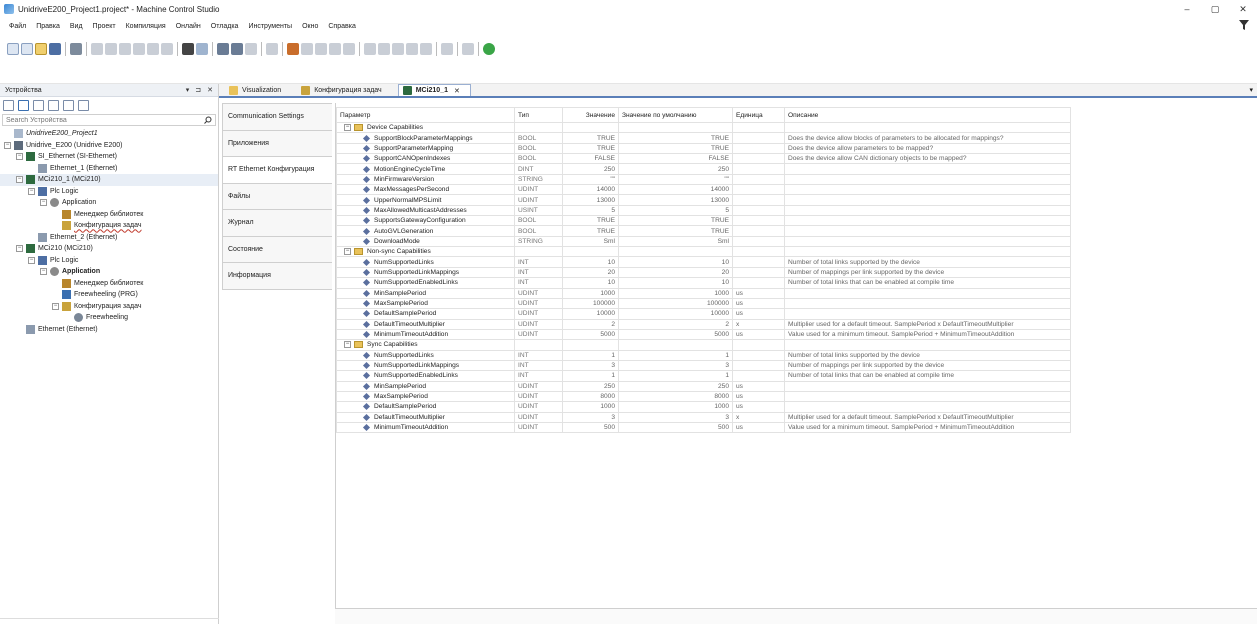 This screenshot has height=624, width=1257. I want to click on tree-node: − Unidrive_E200 (Unidrive E200), so click(109, 146).